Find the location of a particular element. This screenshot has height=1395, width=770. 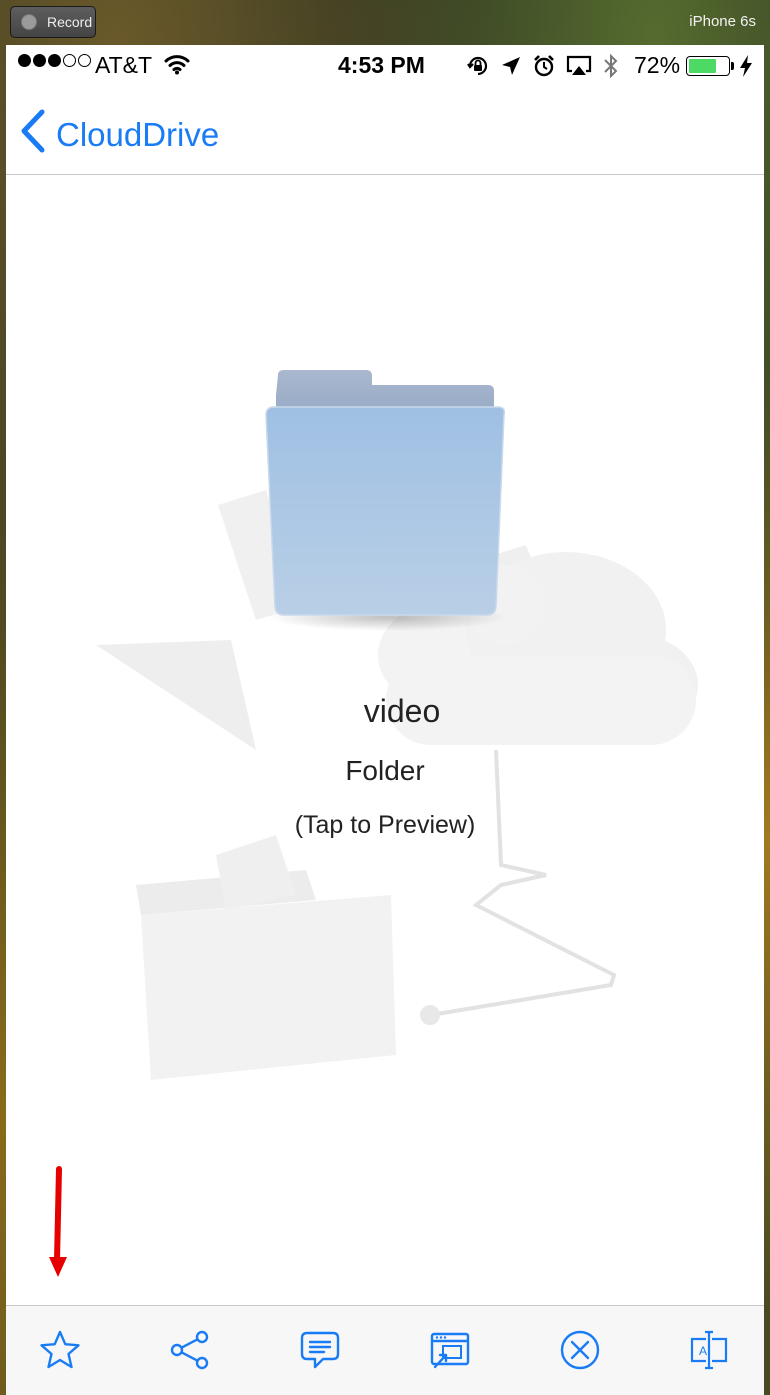

rename-icon: A is located at coordinates (710, 1352).